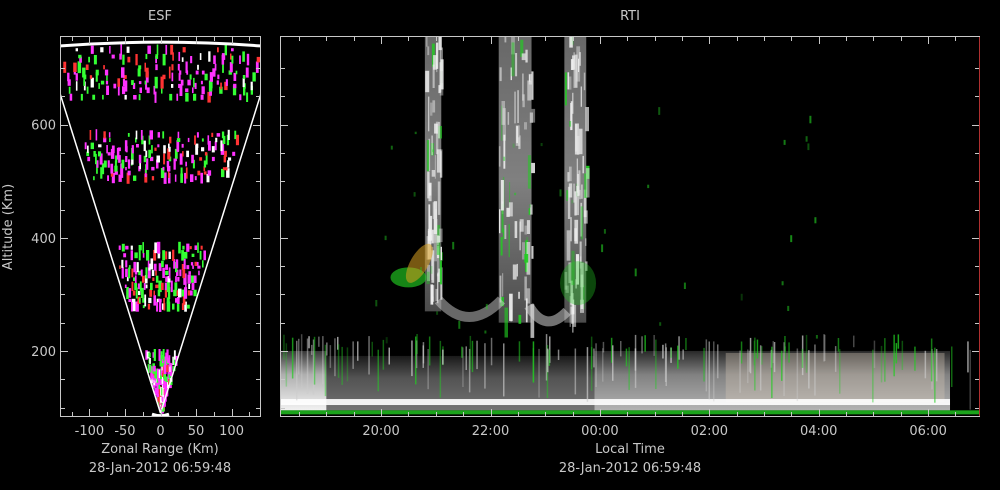 This screenshot has height=490, width=1000. What do you see at coordinates (160, 468) in the screenshot?
I see `esf-timestamp: 28-Jan-2012 06:59:48` at bounding box center [160, 468].